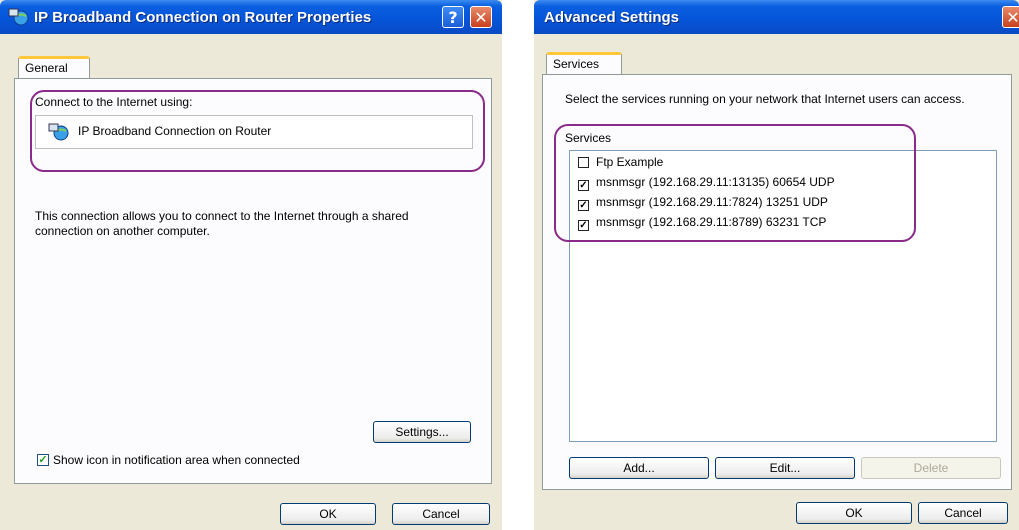  Describe the element at coordinates (59, 133) in the screenshot. I see `connection-device-icon` at that location.